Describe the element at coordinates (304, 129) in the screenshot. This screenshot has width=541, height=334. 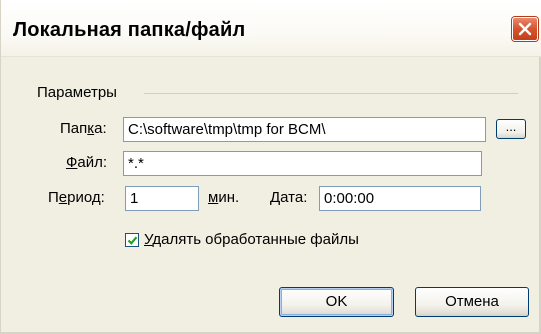
I see `folder-path-input: C:\software\tmp\tmp for BCM\` at that location.